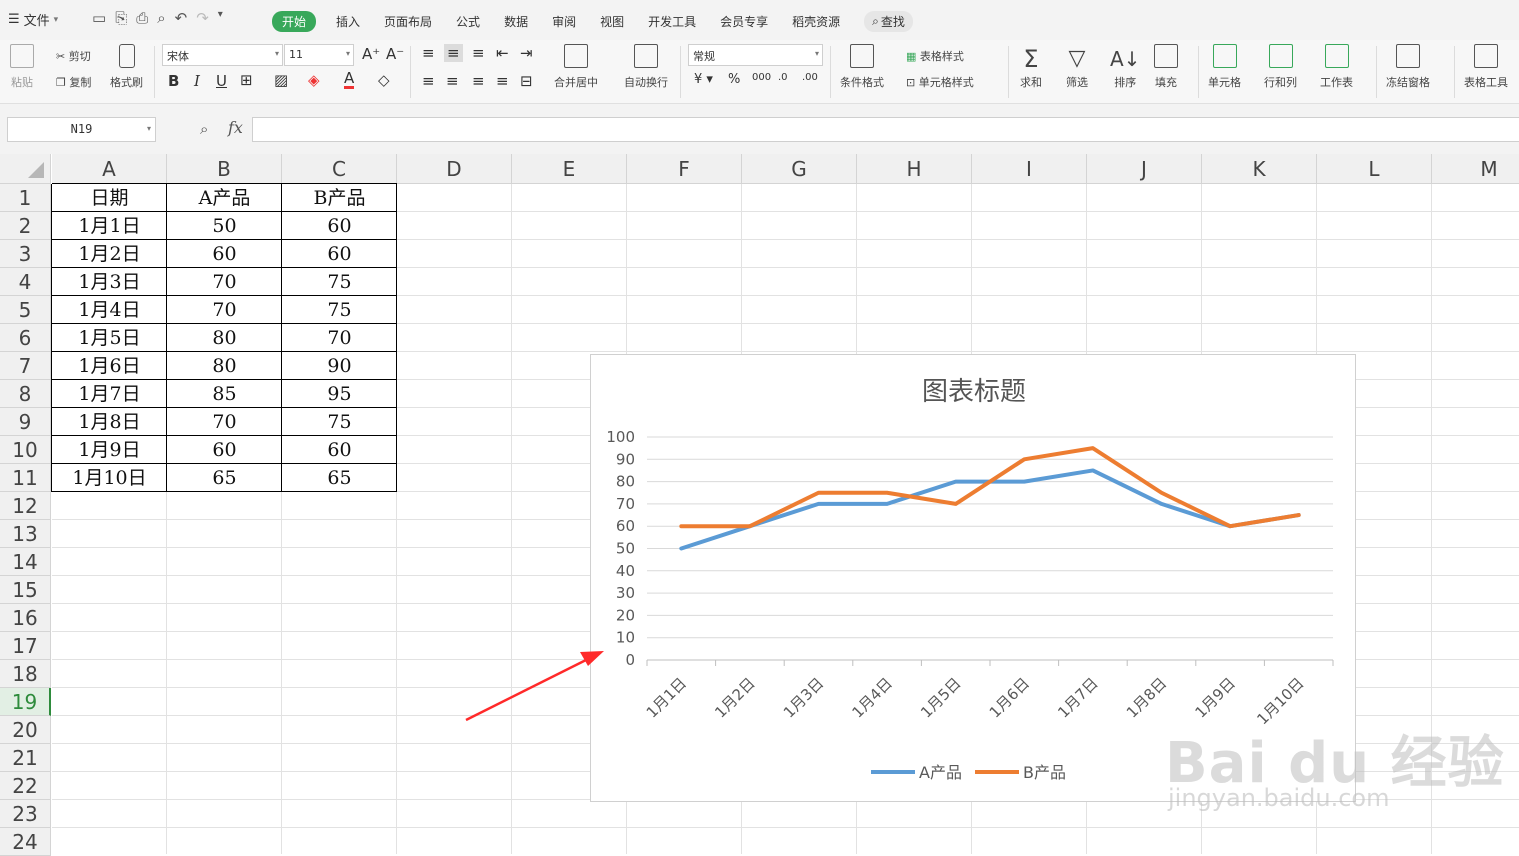 This screenshot has height=856, width=1519. Describe the element at coordinates (109, 254) in the screenshot. I see `cell-a3: 1月2日` at that location.